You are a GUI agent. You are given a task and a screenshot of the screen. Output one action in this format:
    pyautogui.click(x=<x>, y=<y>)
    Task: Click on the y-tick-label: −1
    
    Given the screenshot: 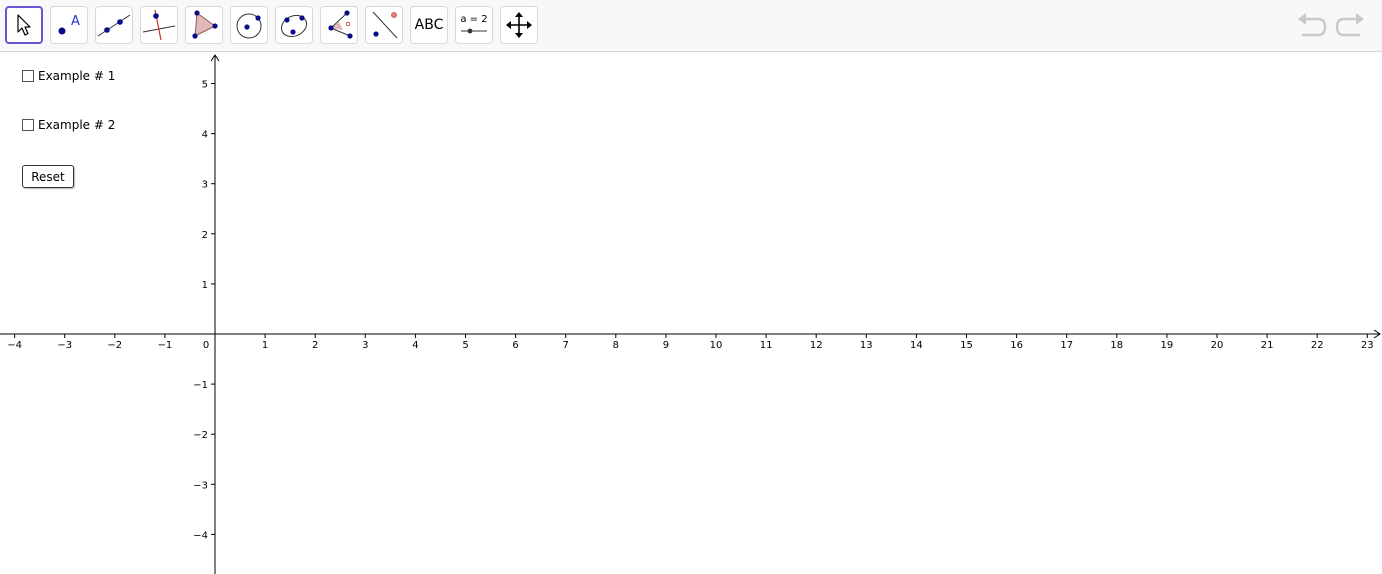 What is the action you would take?
    pyautogui.click(x=200, y=385)
    